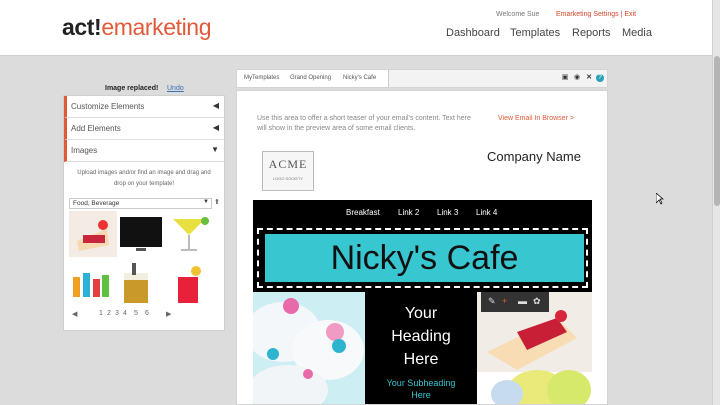 This screenshot has width=720, height=405. What do you see at coordinates (660, 199) in the screenshot?
I see `mouse-cursor-icon` at bounding box center [660, 199].